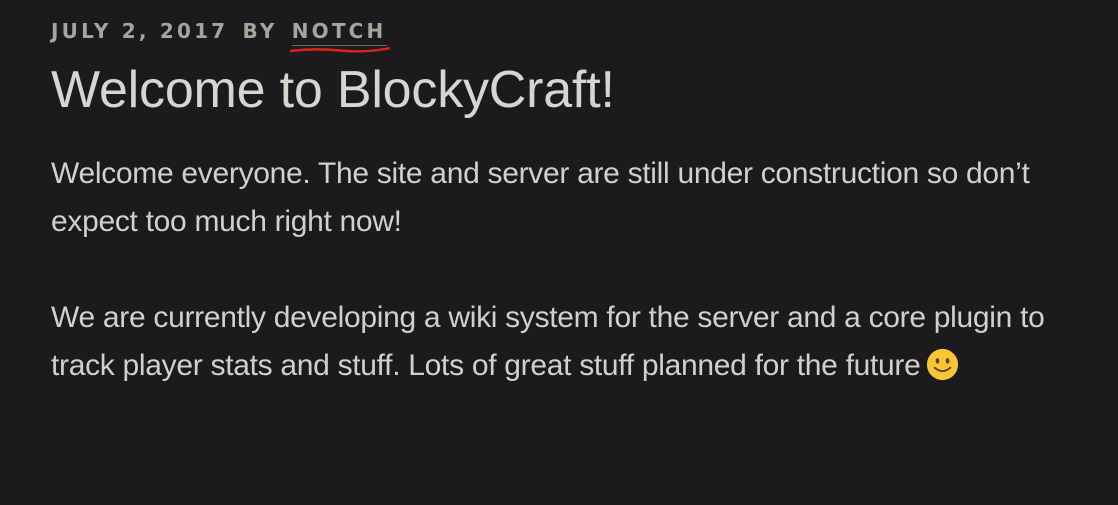  I want to click on author-name: NOTCH, so click(339, 31).